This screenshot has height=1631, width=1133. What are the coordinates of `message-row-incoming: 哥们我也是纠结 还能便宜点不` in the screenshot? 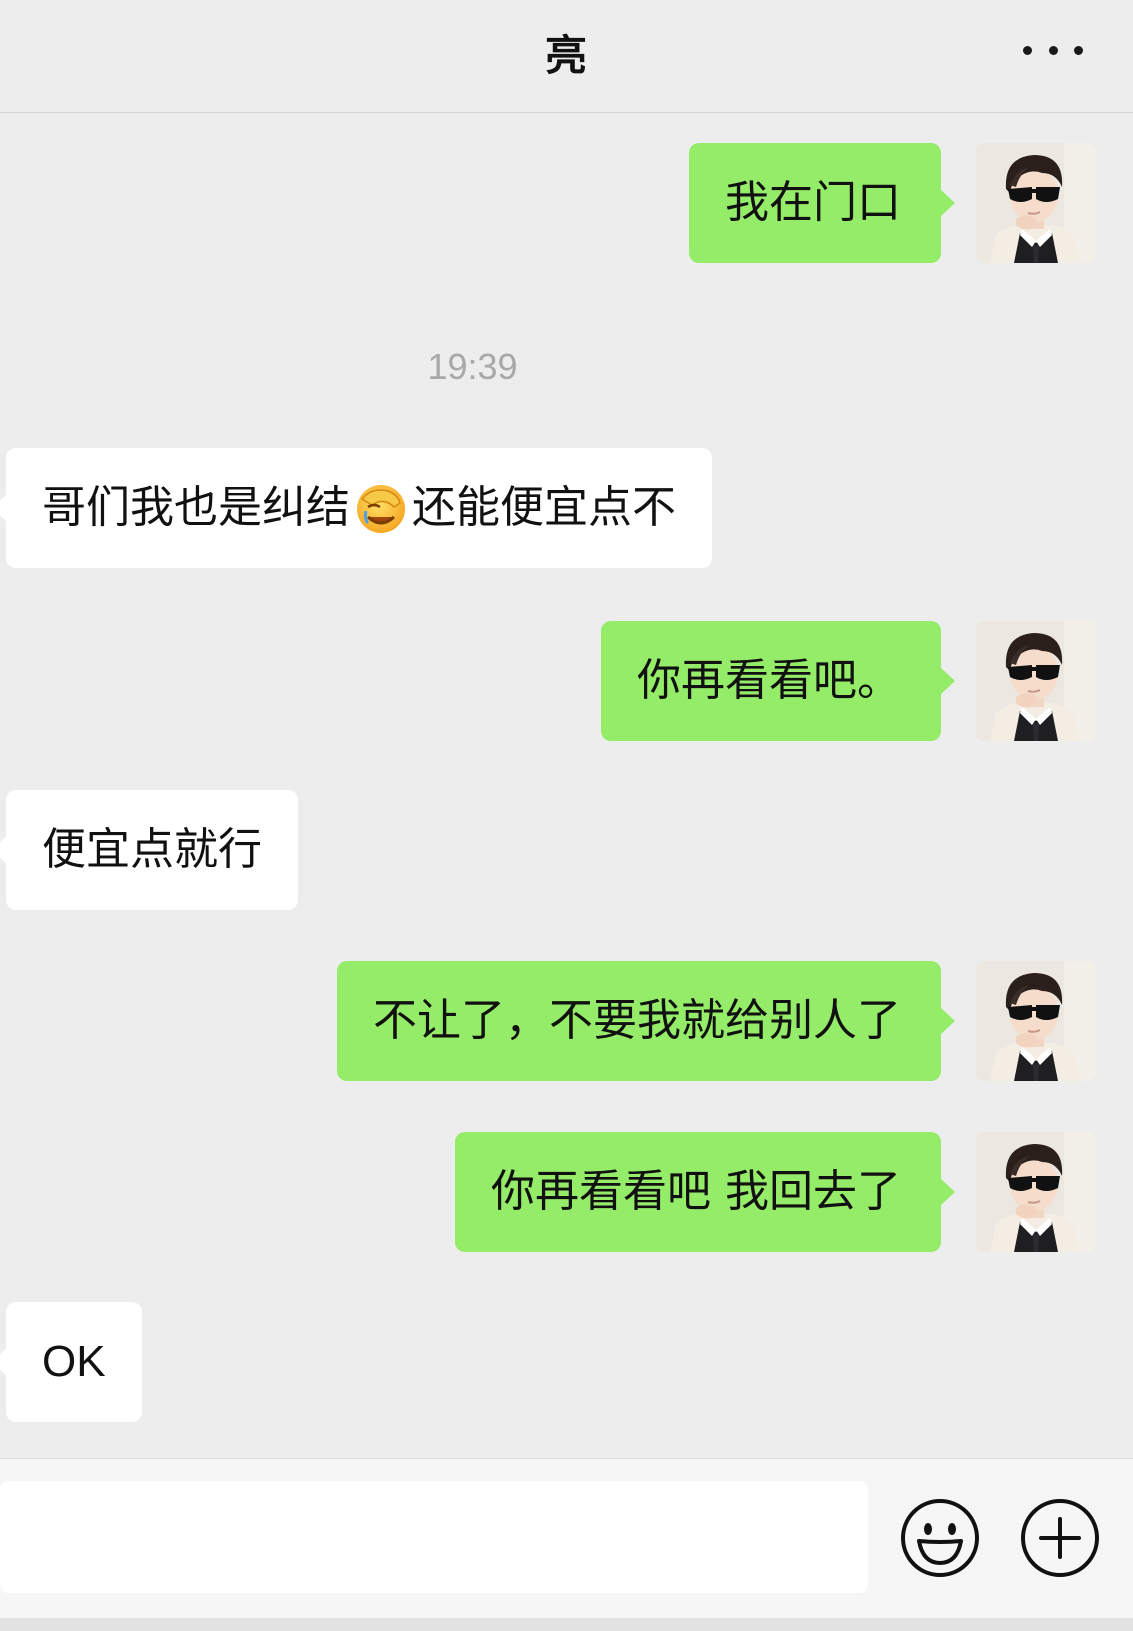 It's located at (566, 508).